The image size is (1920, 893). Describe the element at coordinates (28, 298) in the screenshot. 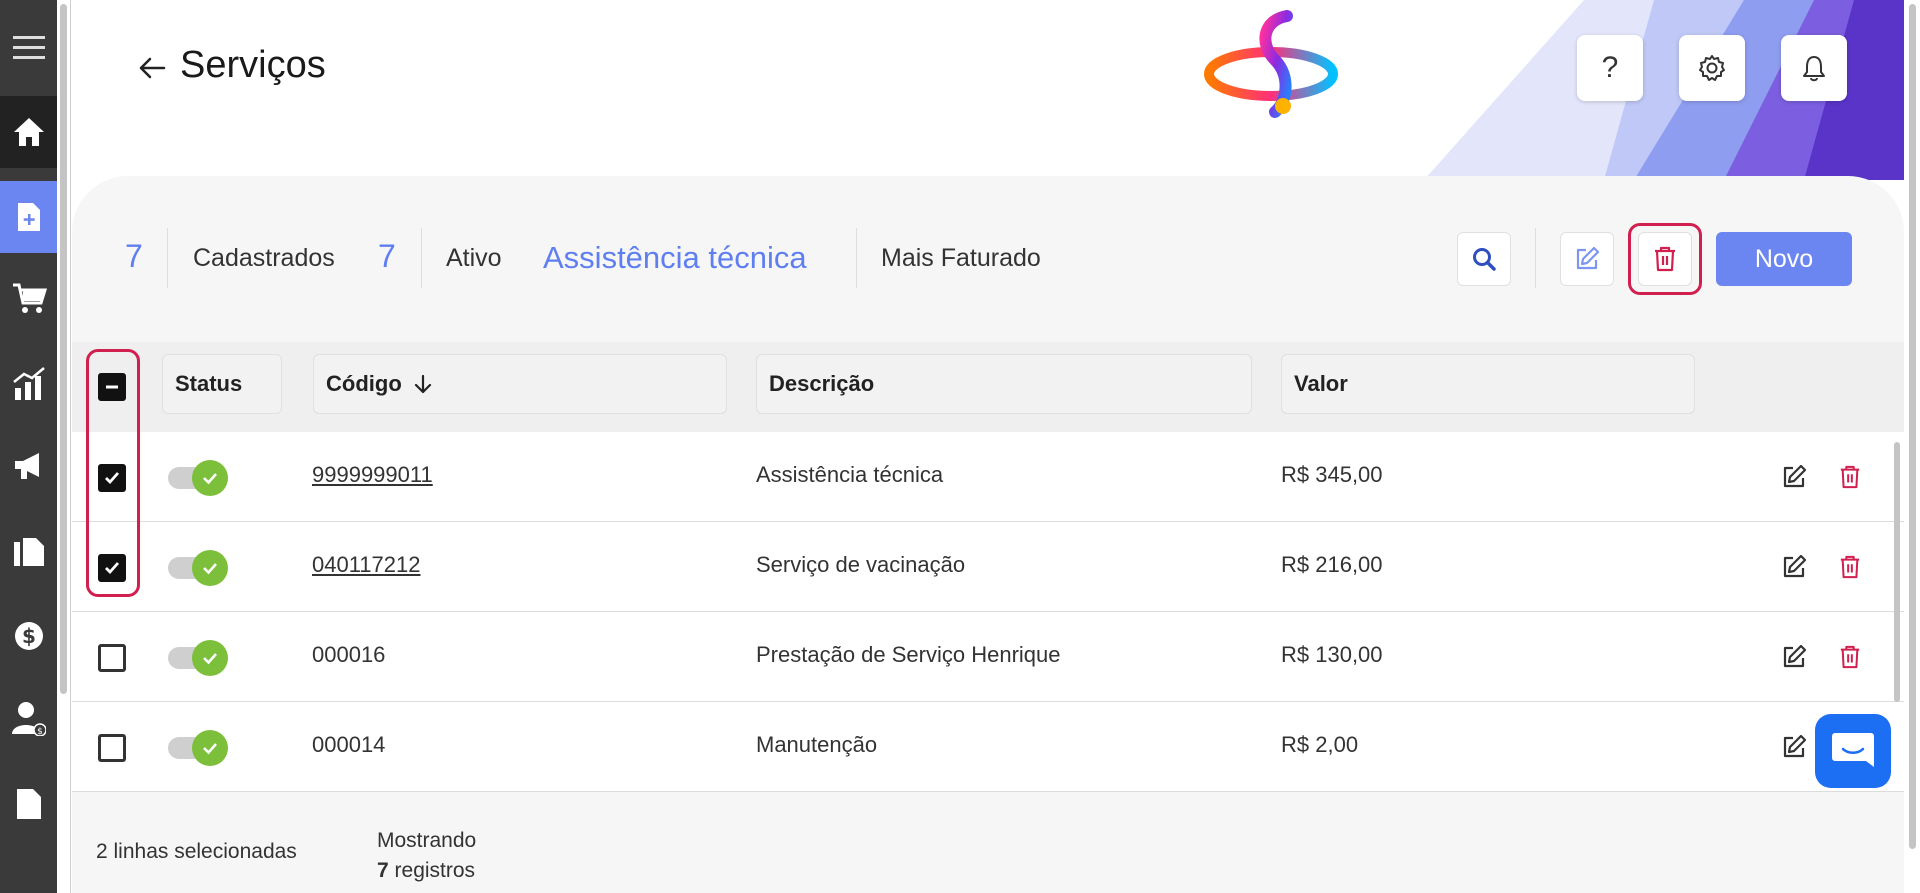

I see `sidebar-item-sales` at that location.